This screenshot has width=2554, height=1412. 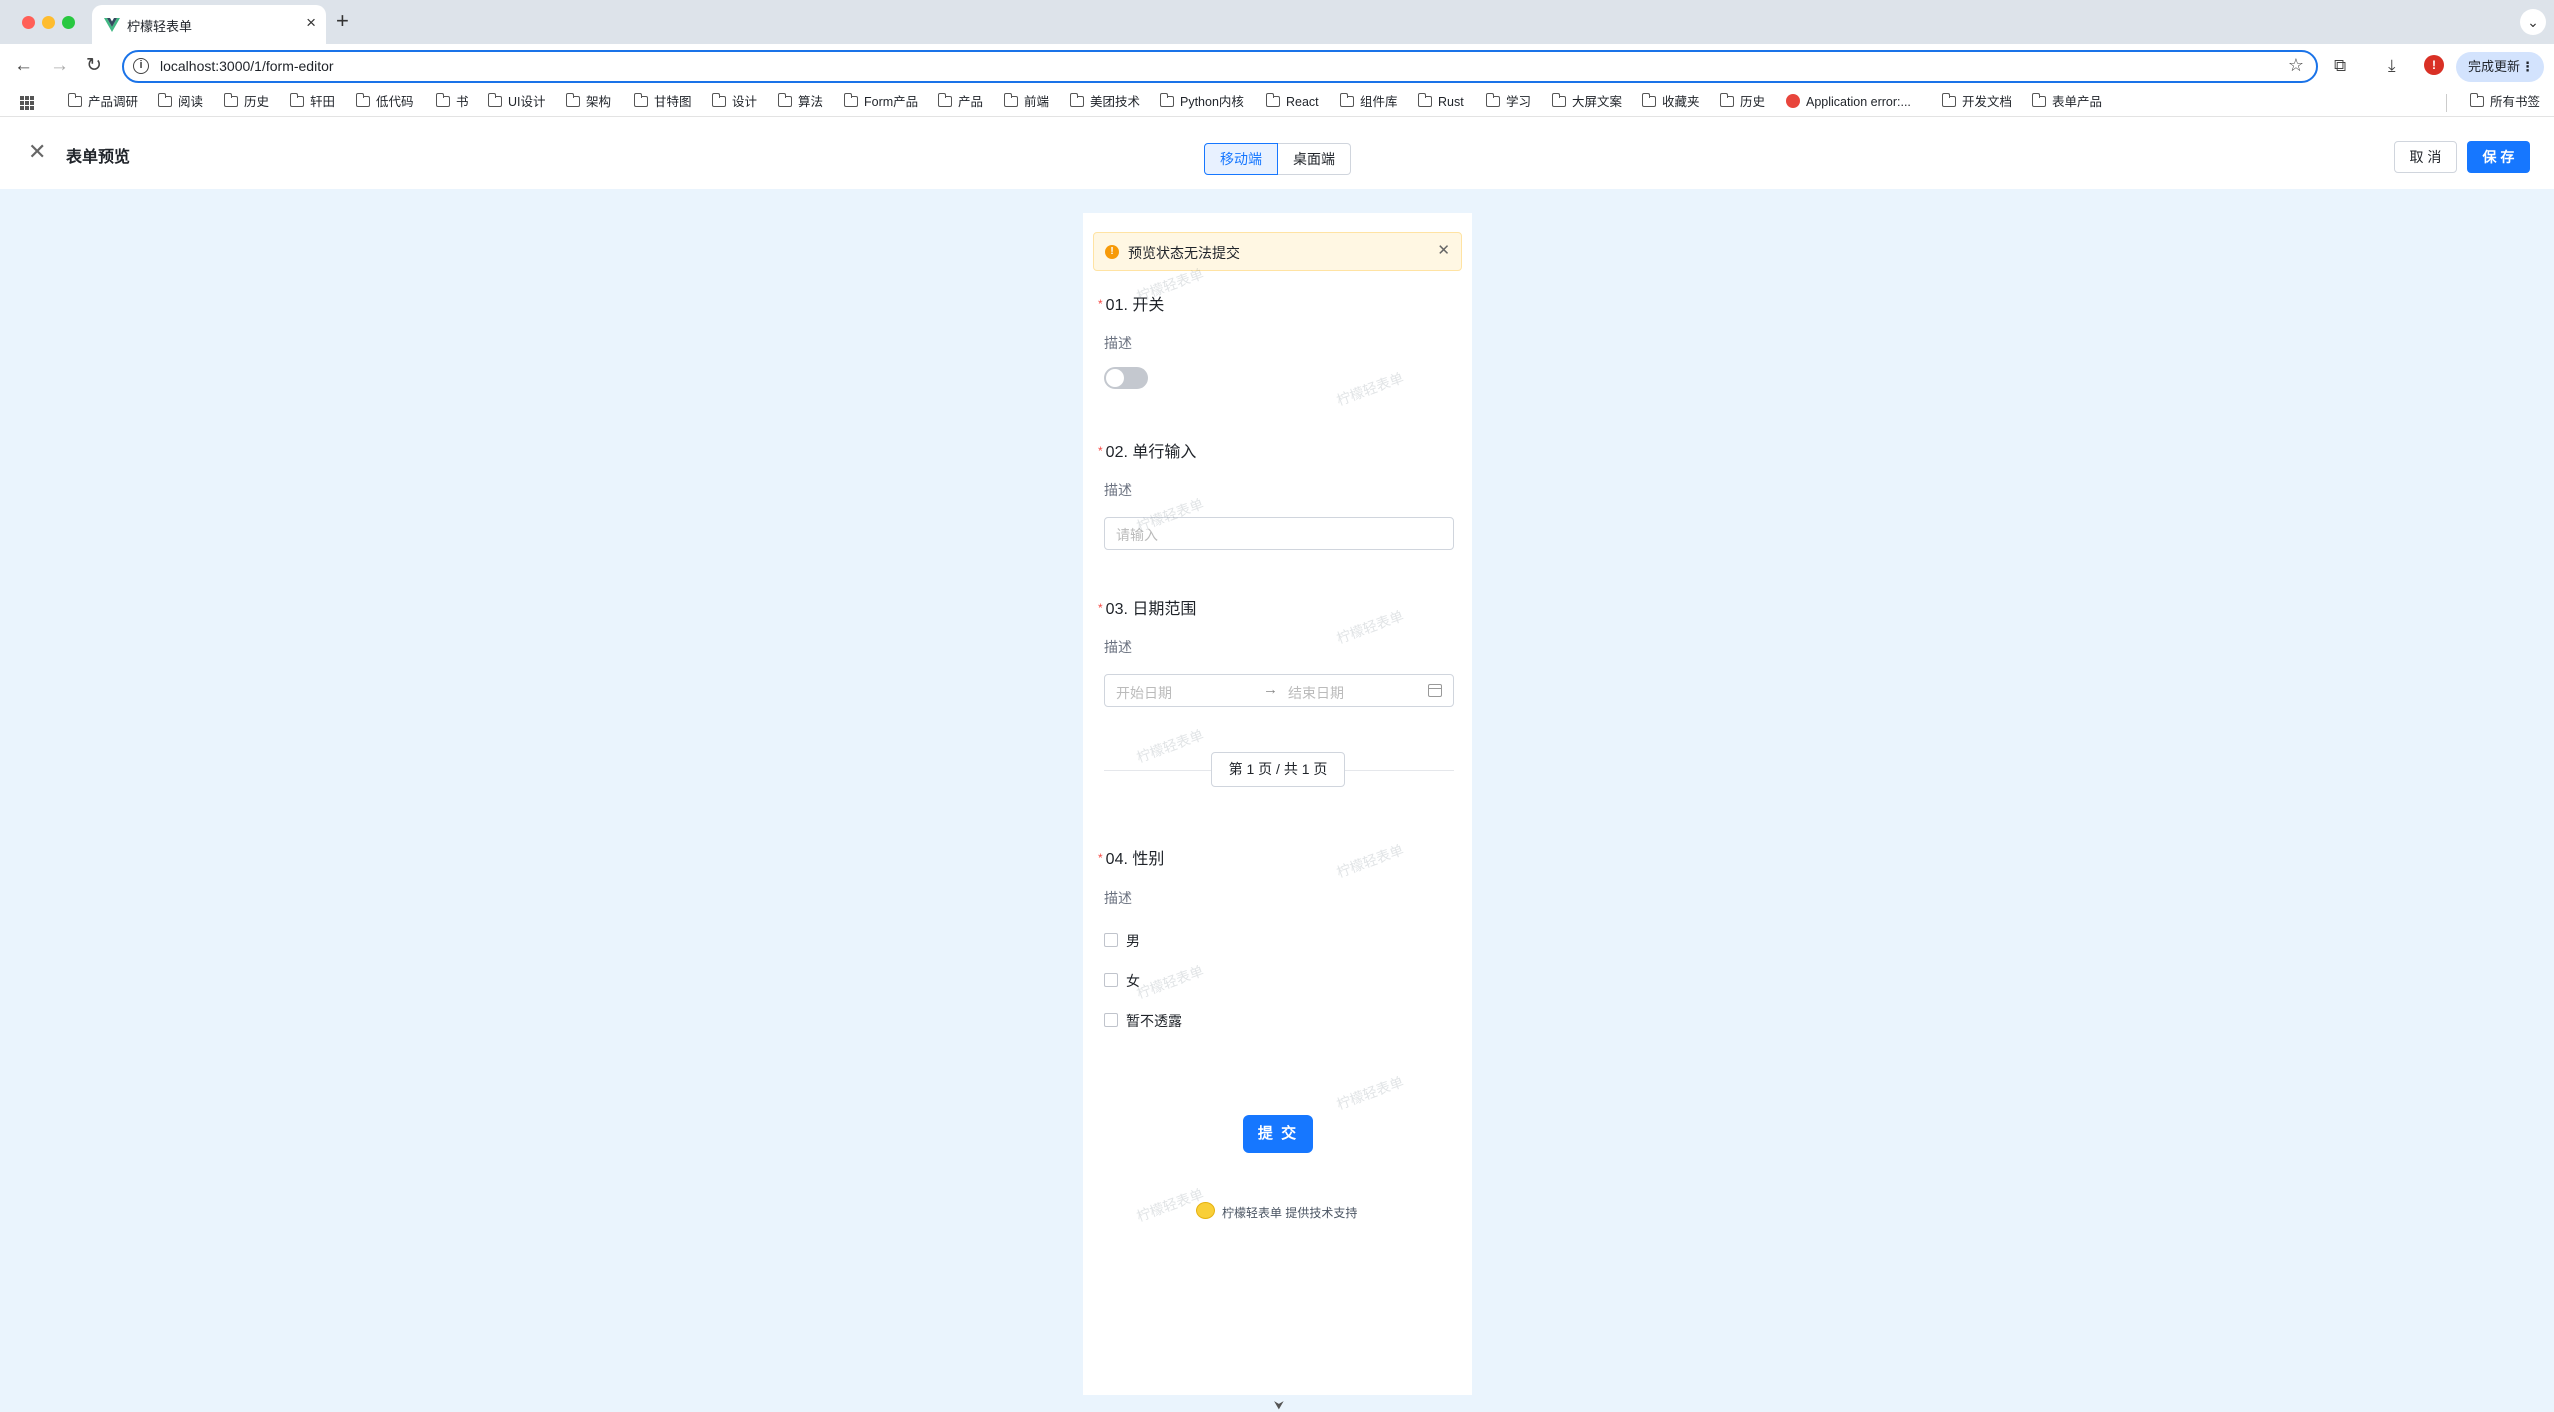 I want to click on back-arrow-icon: ←, so click(x=23, y=66).